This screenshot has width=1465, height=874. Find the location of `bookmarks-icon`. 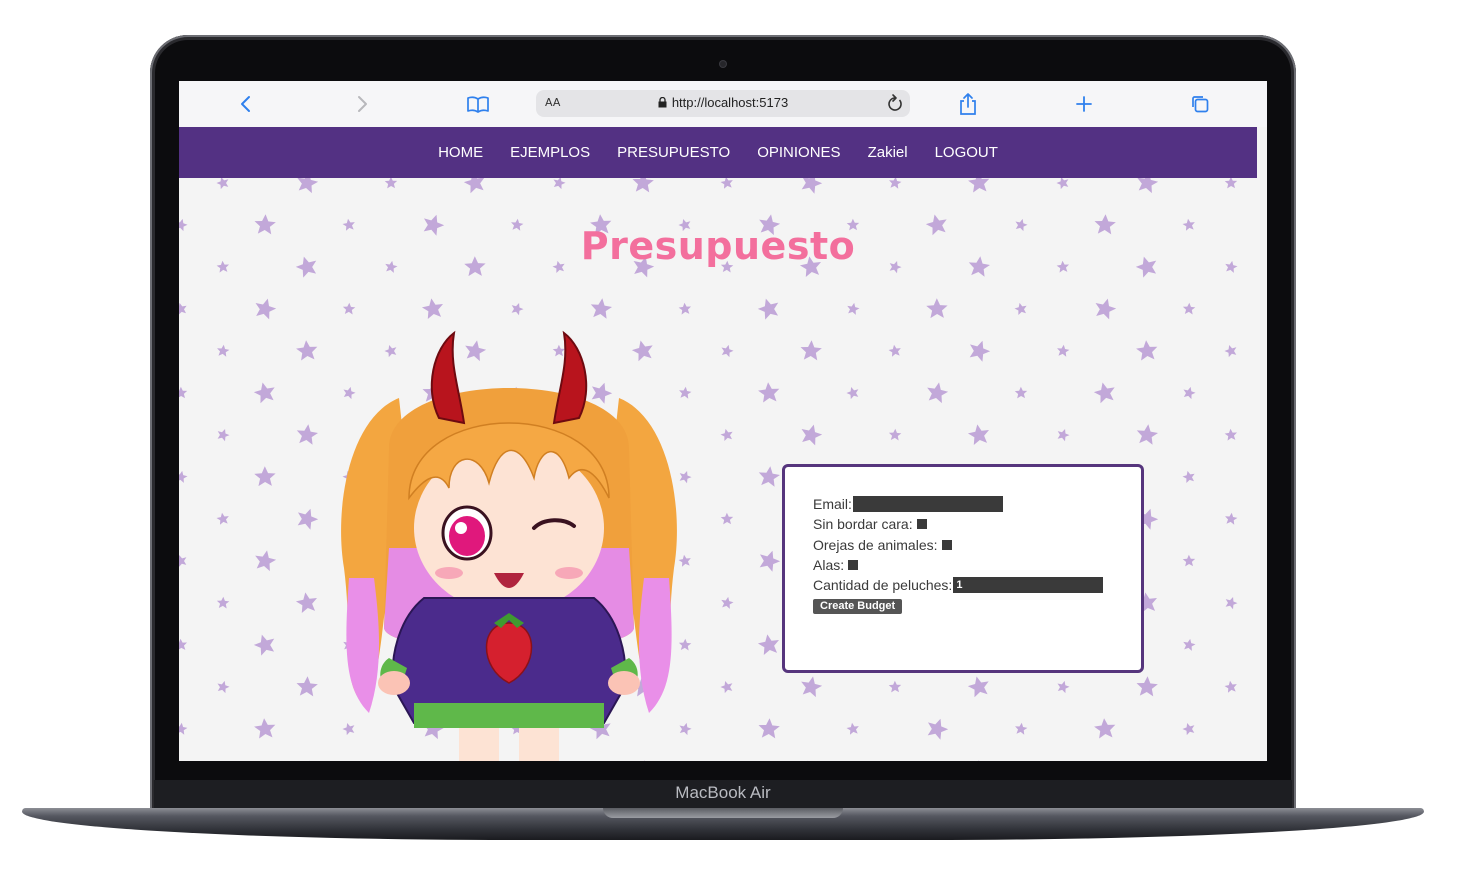

bookmarks-icon is located at coordinates (478, 104).